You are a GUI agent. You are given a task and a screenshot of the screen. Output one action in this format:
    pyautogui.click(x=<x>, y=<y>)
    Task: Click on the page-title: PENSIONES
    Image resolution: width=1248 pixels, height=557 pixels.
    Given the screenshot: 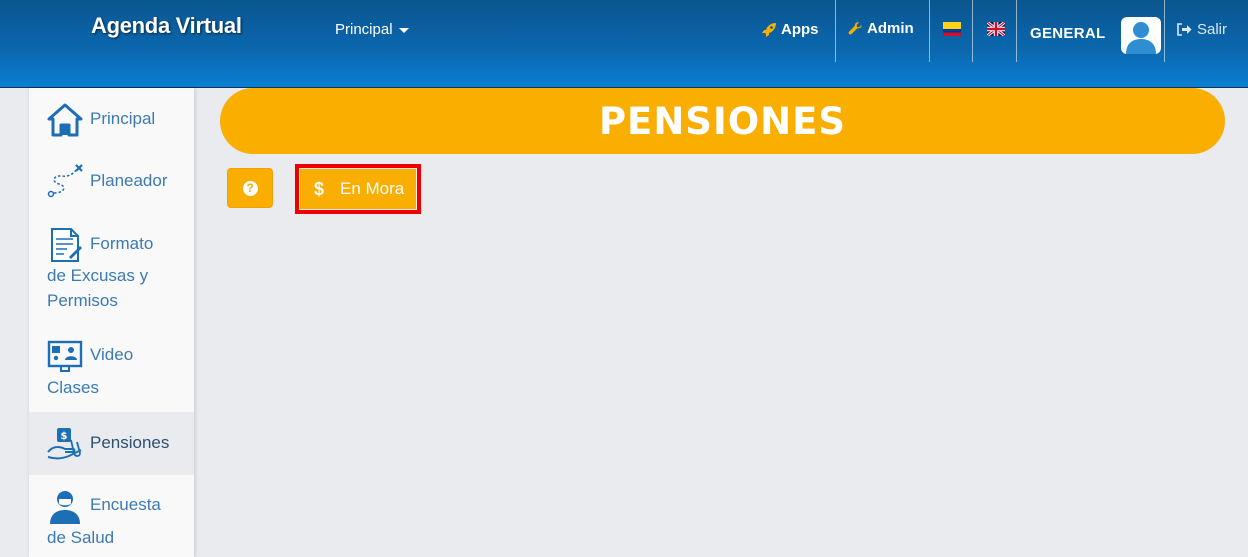 What is the action you would take?
    pyautogui.click(x=722, y=121)
    